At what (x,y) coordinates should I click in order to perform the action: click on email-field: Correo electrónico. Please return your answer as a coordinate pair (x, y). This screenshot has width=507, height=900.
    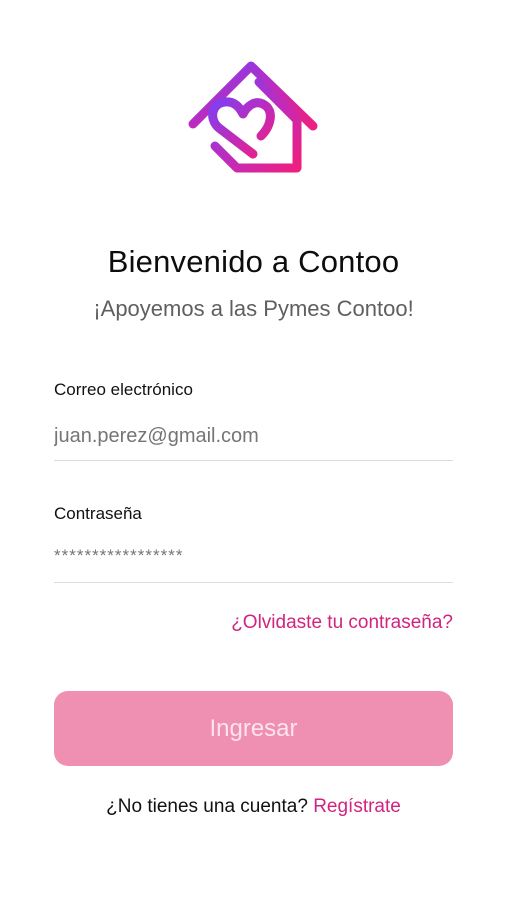
    Looking at the image, I should click on (253, 420).